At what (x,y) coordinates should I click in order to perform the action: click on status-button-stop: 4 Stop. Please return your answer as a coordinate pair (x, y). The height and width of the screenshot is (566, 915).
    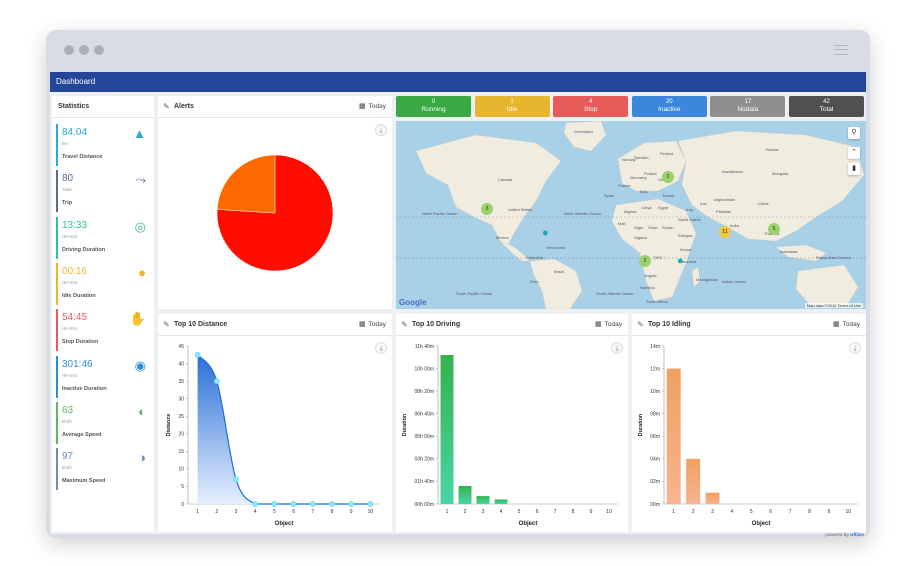
    Looking at the image, I should click on (591, 106).